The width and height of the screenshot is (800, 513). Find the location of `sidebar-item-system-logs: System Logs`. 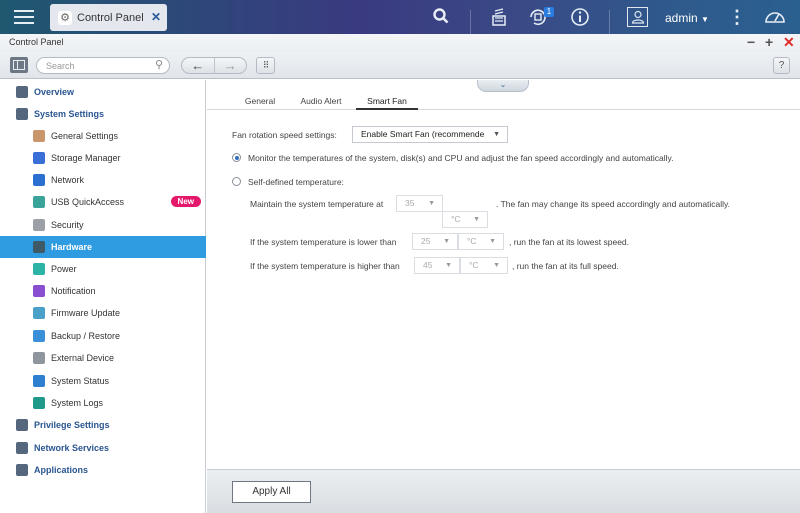

sidebar-item-system-logs: System Logs is located at coordinates (103, 403).